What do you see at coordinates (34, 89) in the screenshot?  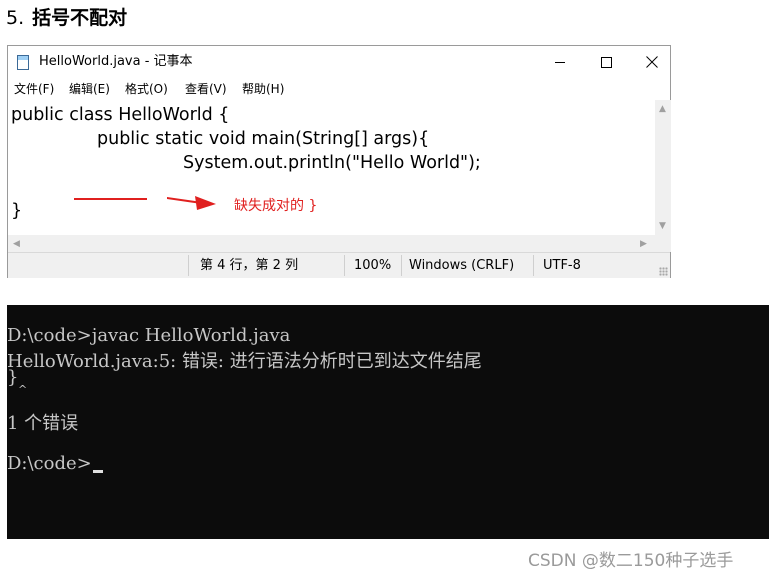 I see `menu-file: 文件(F)` at bounding box center [34, 89].